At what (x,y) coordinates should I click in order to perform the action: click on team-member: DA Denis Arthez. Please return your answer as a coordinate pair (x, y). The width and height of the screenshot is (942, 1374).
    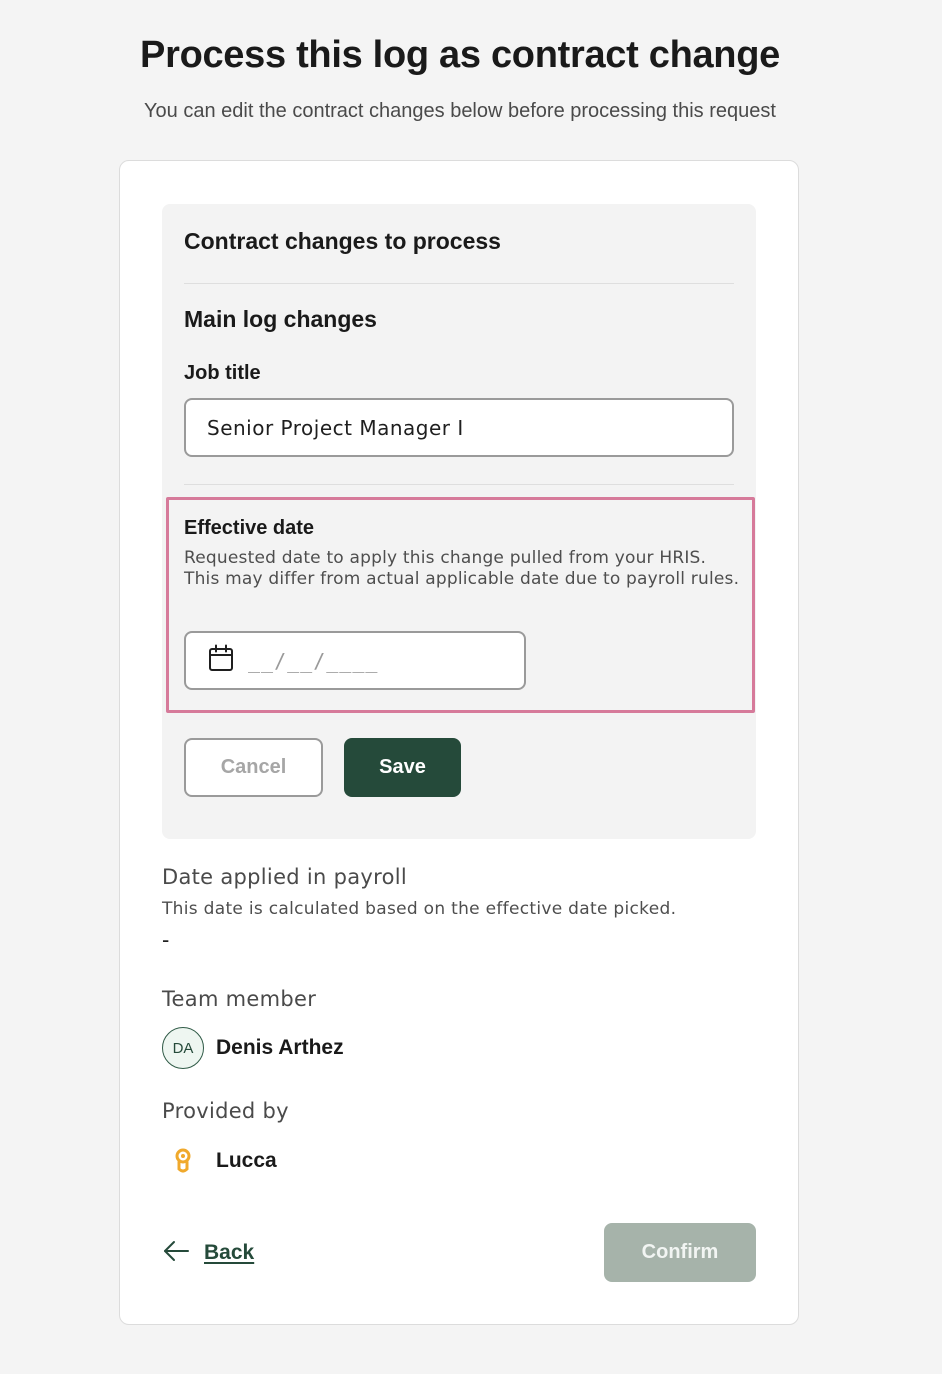
    Looking at the image, I should click on (253, 1048).